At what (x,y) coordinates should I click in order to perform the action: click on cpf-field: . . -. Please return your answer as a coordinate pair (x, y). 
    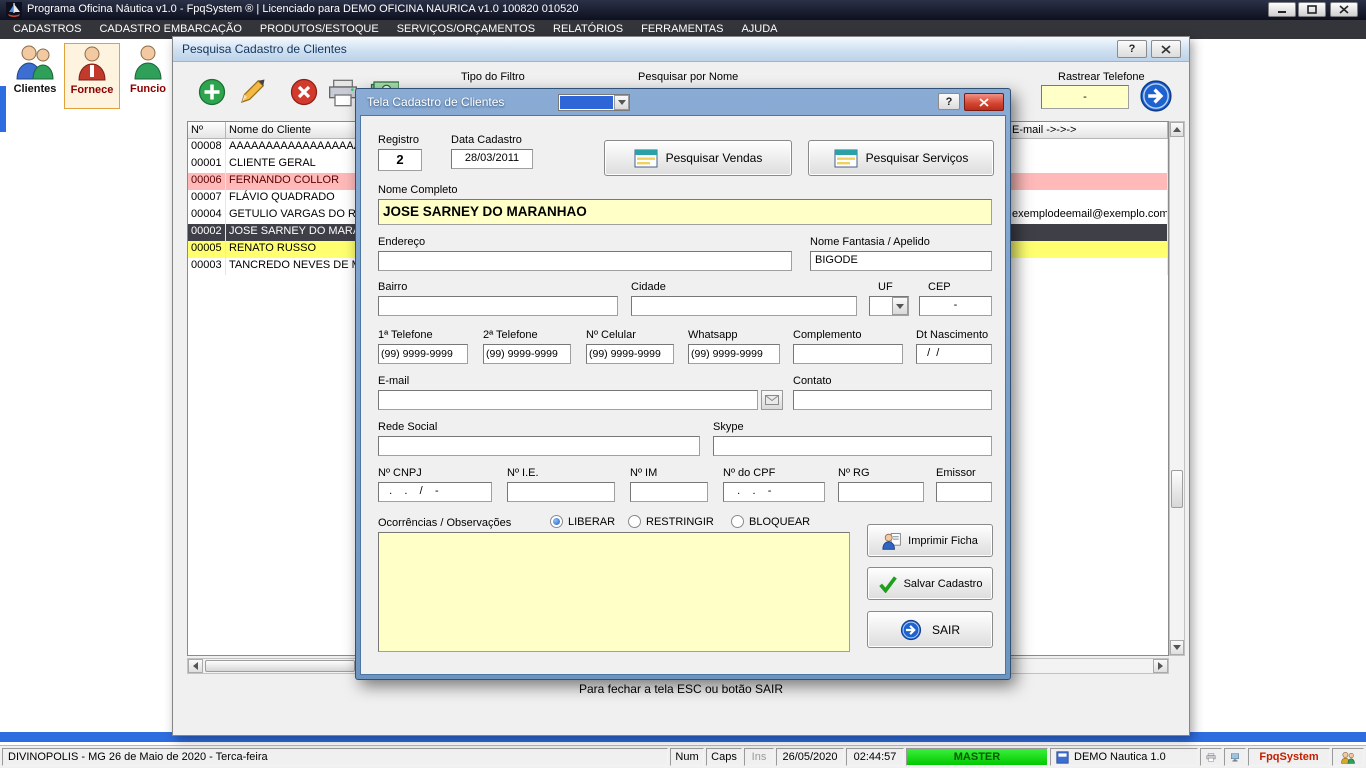
    Looking at the image, I should click on (774, 492).